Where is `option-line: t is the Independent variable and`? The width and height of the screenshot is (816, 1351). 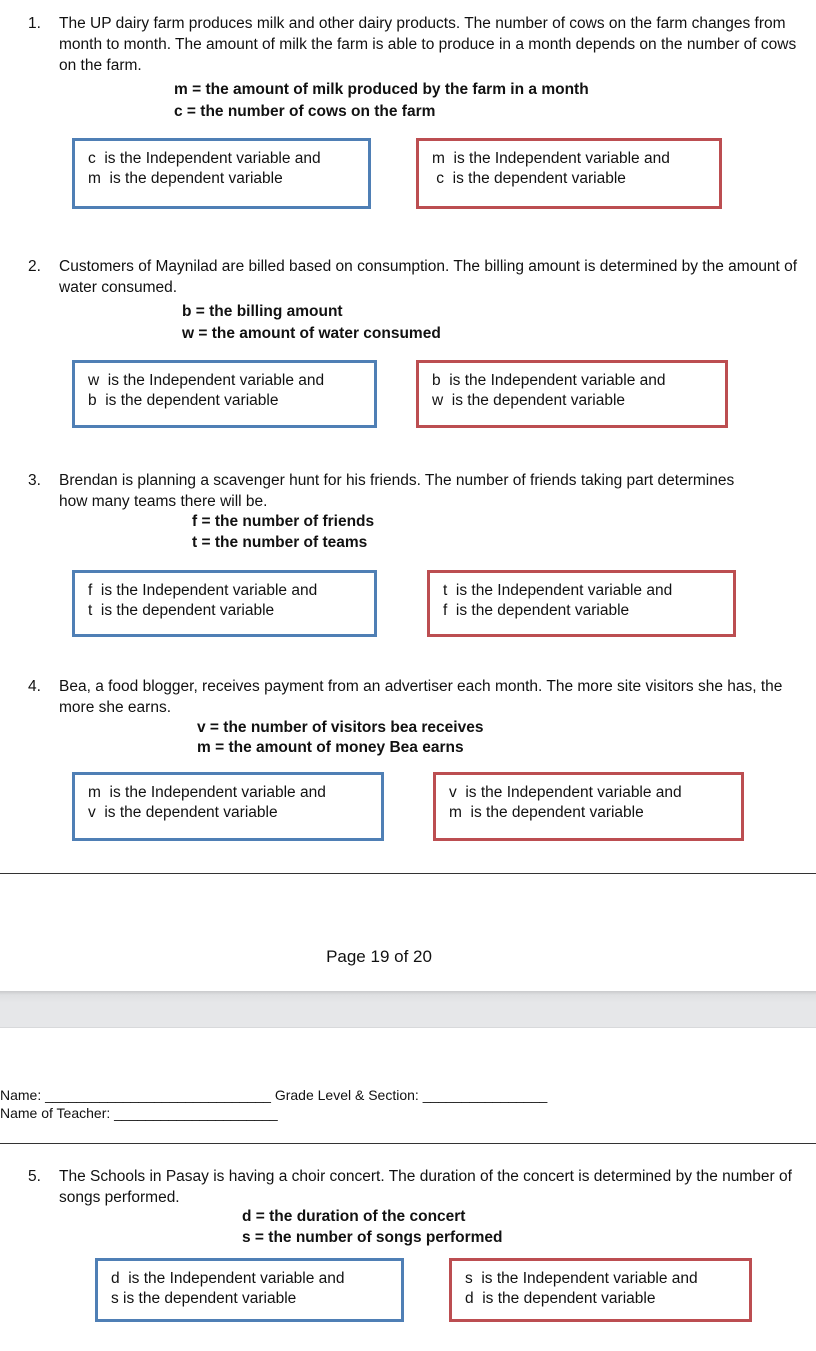 option-line: t is the Independent variable and is located at coordinates (558, 590).